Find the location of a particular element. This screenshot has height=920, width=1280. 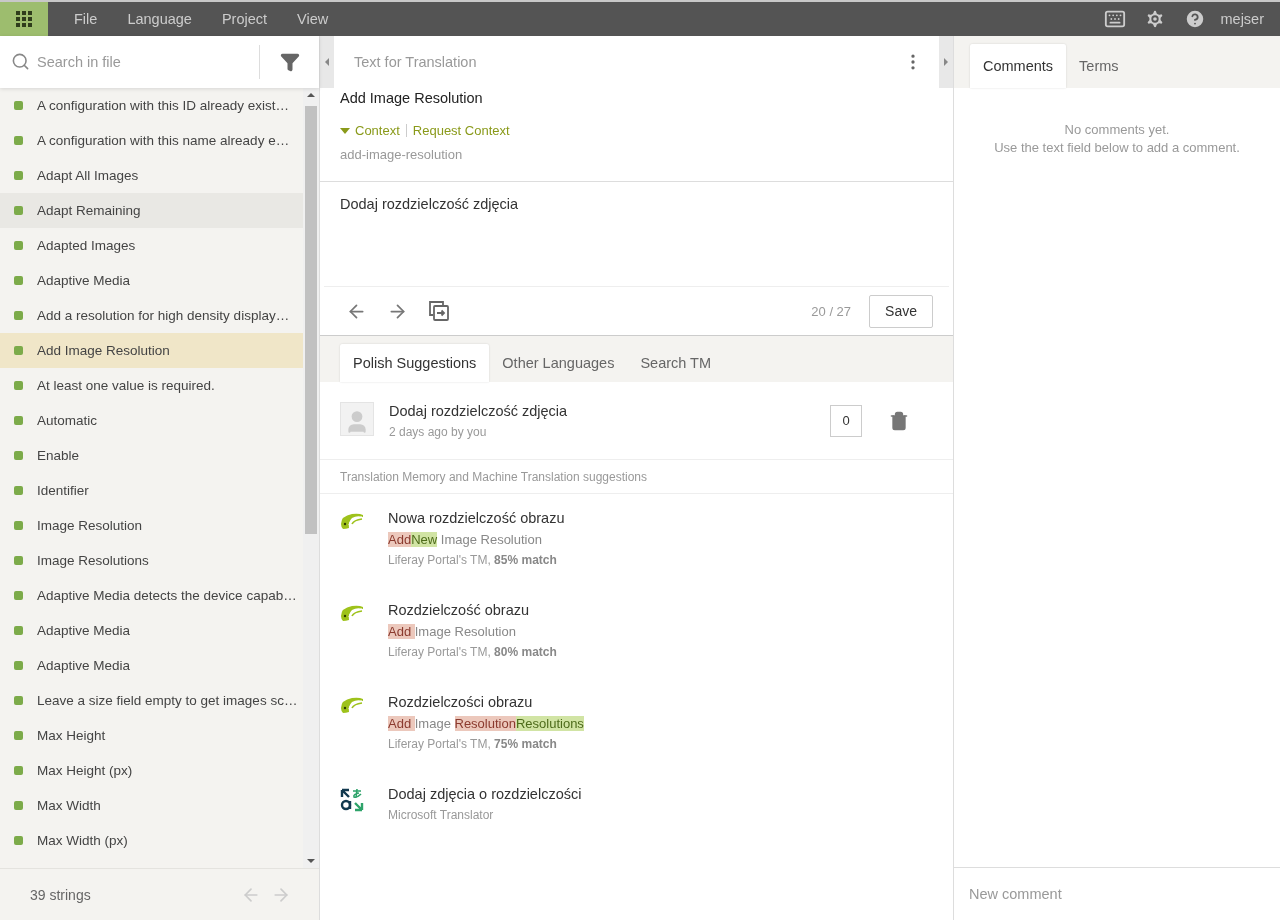

collapse-right-toggle is located at coordinates (946, 62).